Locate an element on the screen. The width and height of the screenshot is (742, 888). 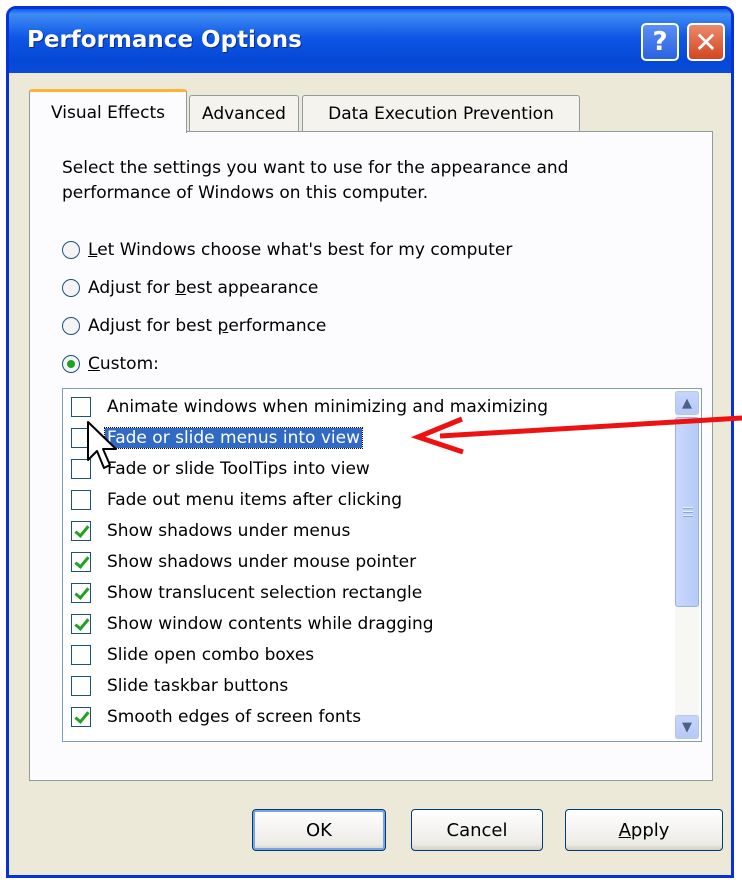
tab-visual-effects: Visual Effects is located at coordinates (108, 111).